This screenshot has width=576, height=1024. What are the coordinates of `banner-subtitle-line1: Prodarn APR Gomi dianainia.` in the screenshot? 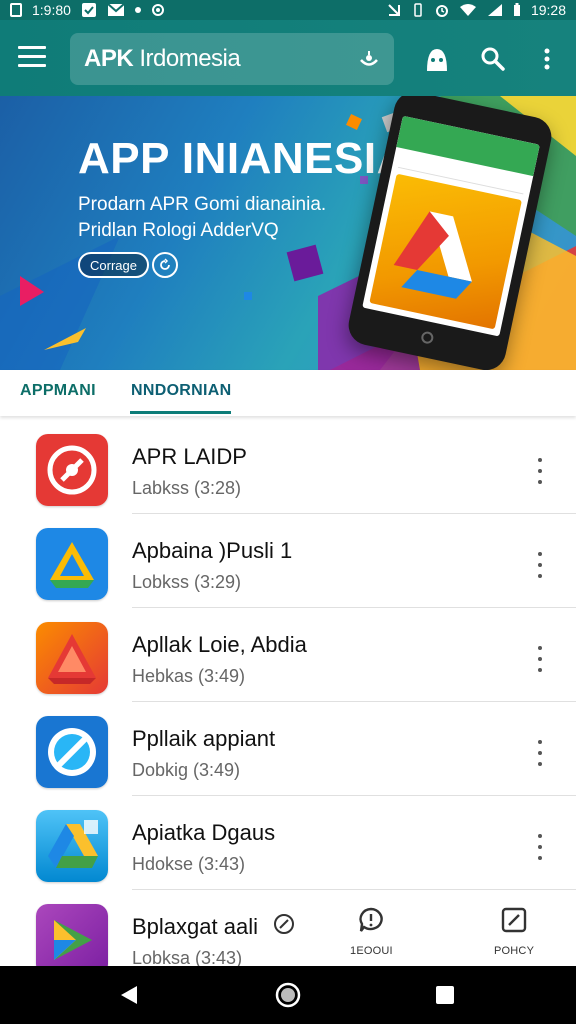 It's located at (202, 204).